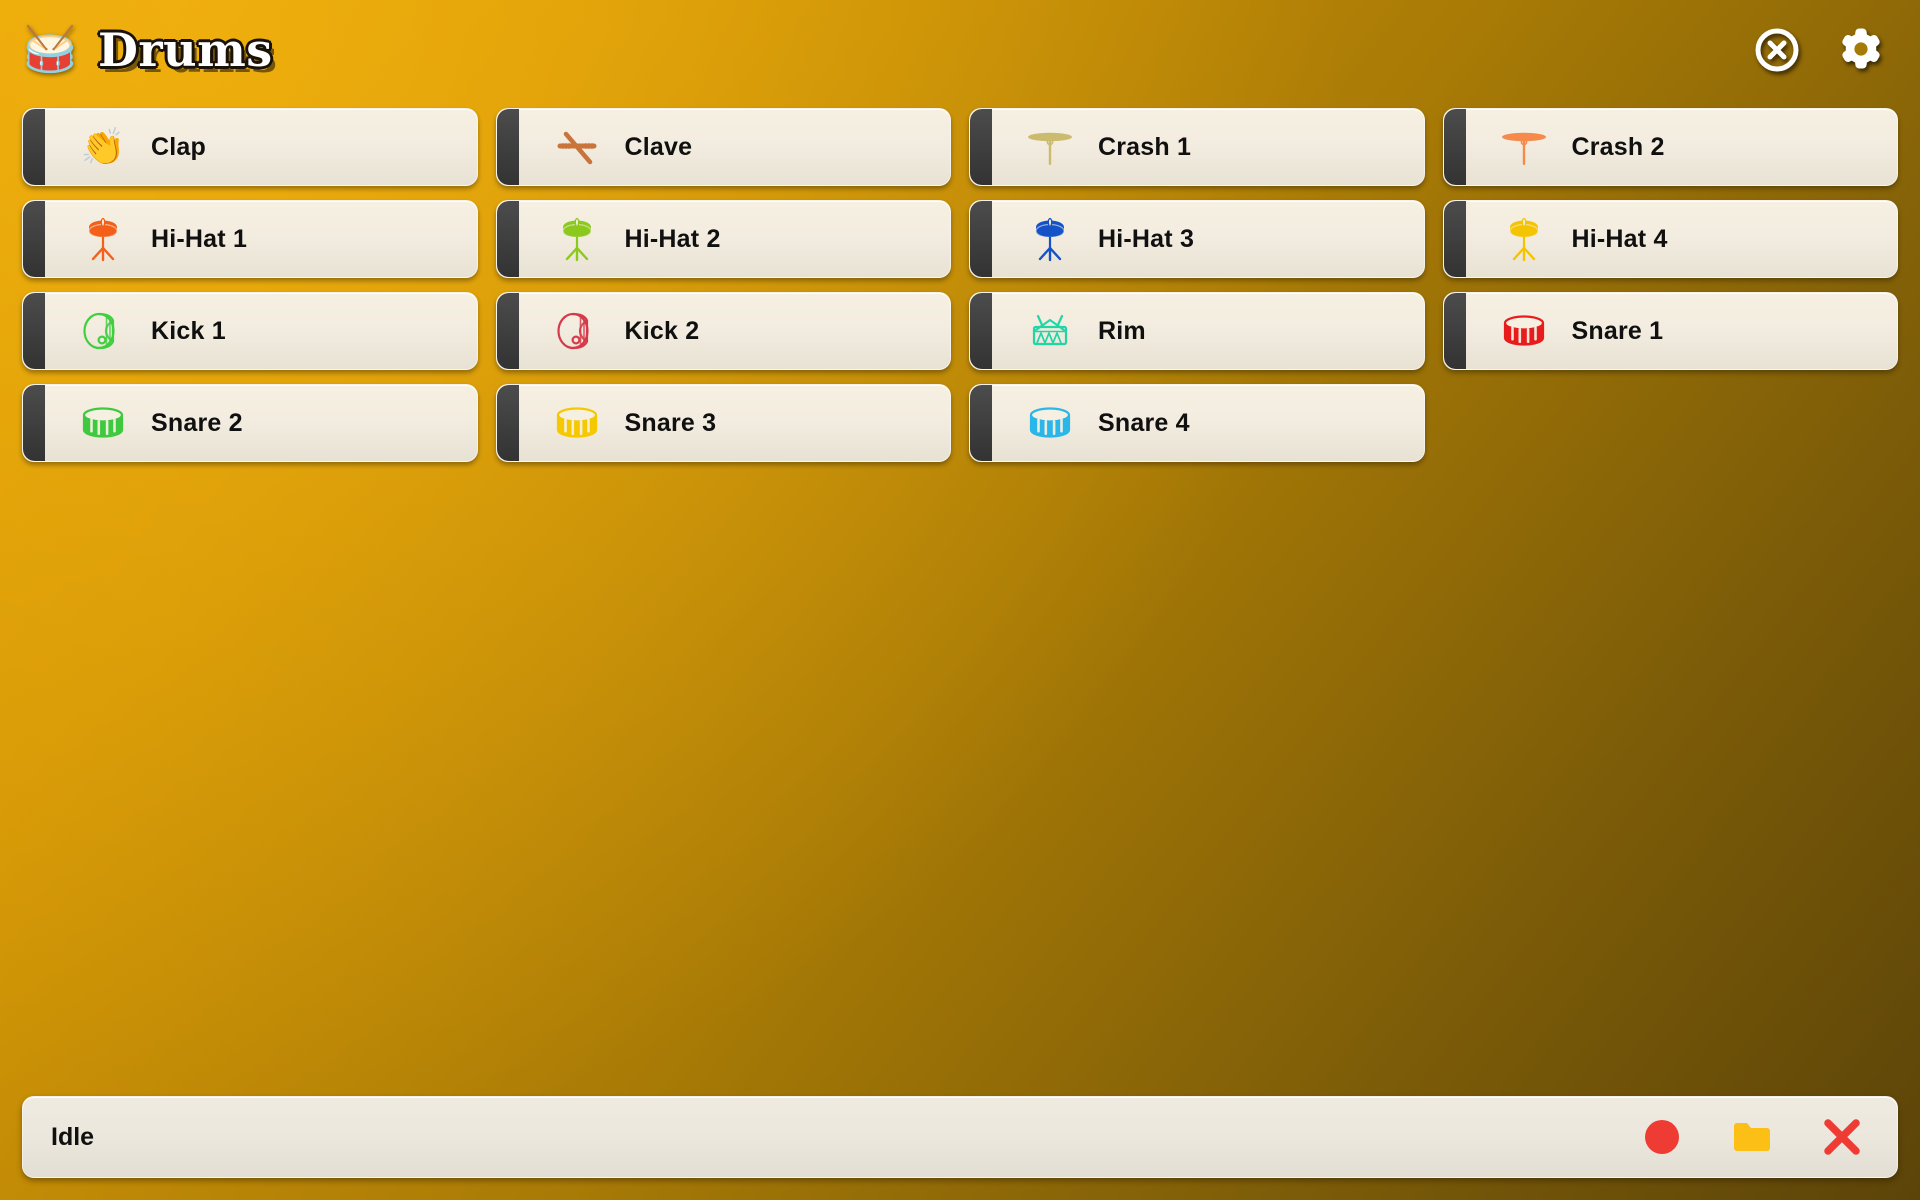 This screenshot has height=1200, width=1920. Describe the element at coordinates (178, 146) in the screenshot. I see `pad-label: Clap` at that location.